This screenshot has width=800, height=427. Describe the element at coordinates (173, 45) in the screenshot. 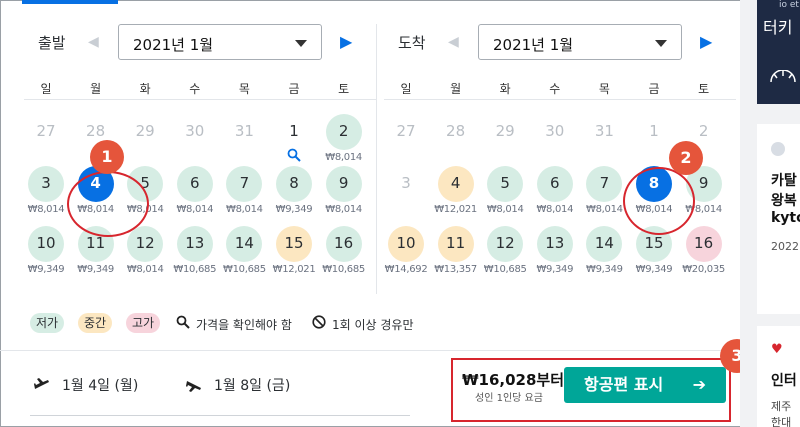

I see `departure-month-value: 2021년 1월` at that location.